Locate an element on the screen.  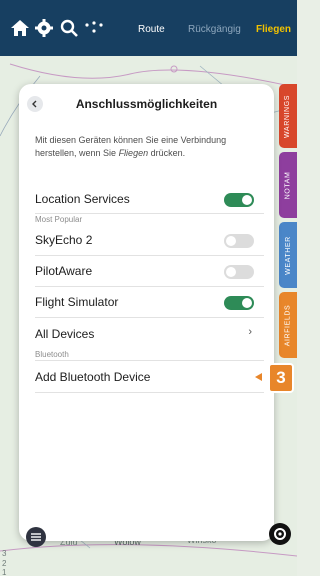
all-devices-label: All Devices is located at coordinates (65, 333).